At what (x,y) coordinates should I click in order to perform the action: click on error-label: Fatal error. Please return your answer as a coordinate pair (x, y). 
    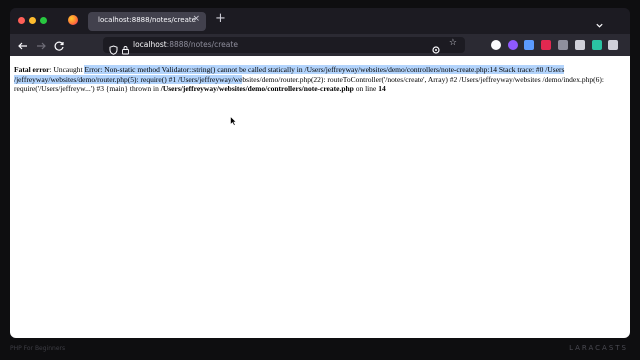
    Looking at the image, I should click on (32, 69).